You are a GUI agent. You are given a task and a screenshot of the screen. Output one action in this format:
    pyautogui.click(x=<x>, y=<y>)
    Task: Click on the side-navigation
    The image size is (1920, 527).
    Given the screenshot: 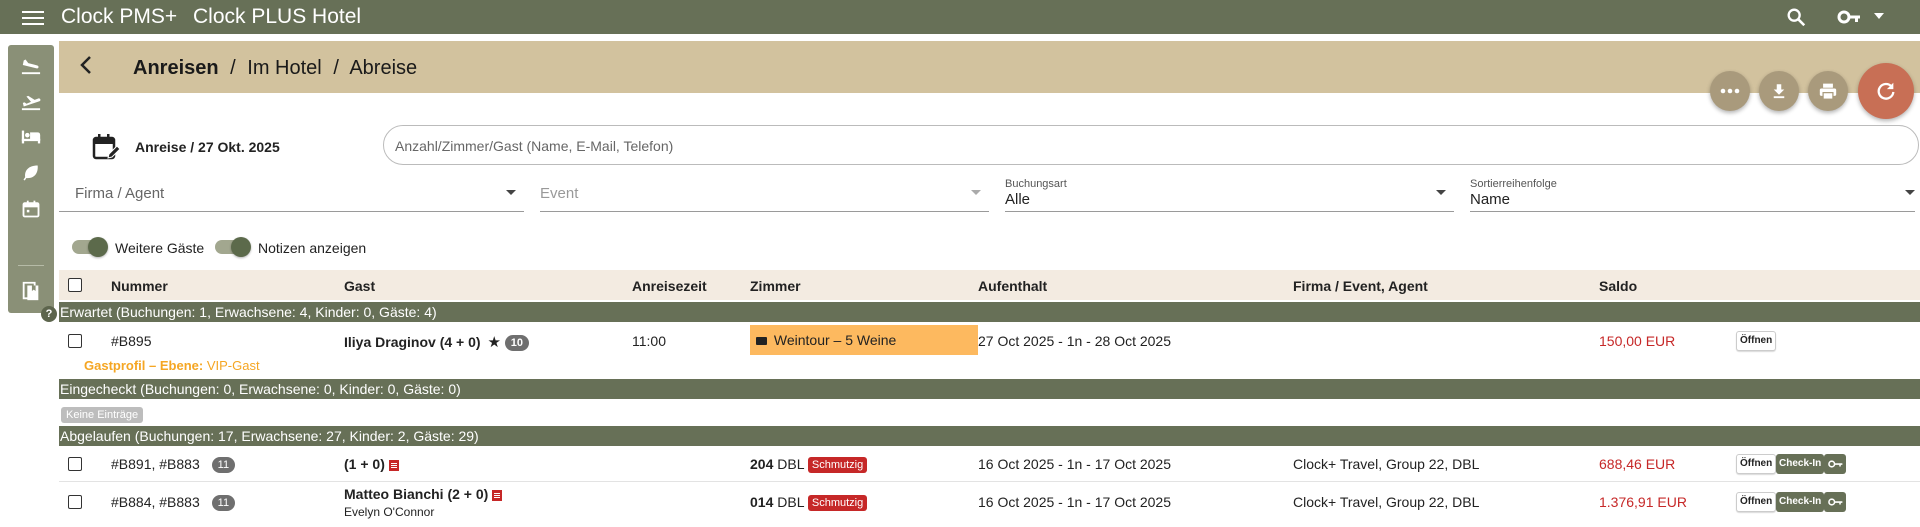 What is the action you would take?
    pyautogui.click(x=31, y=179)
    